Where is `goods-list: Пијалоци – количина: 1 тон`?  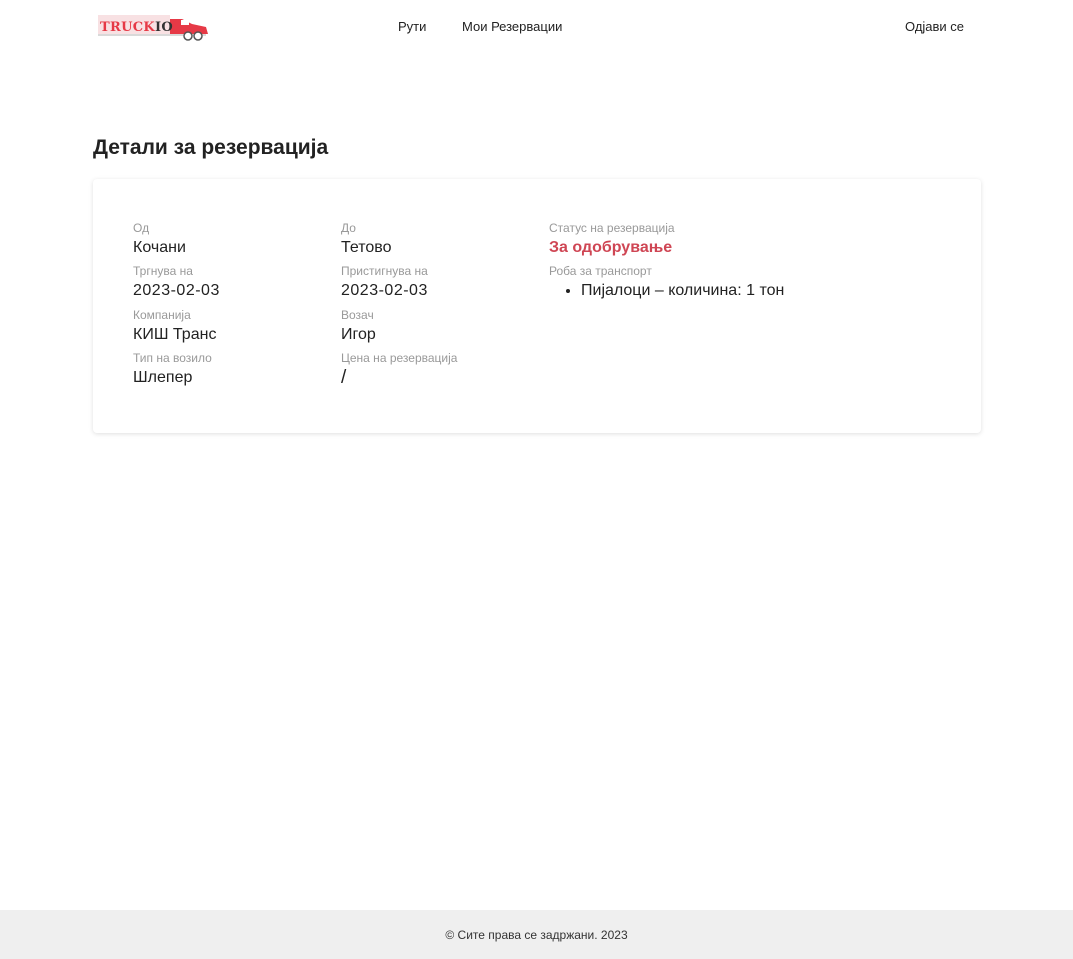
goods-list: Пијалоци – количина: 1 тон is located at coordinates (682, 291).